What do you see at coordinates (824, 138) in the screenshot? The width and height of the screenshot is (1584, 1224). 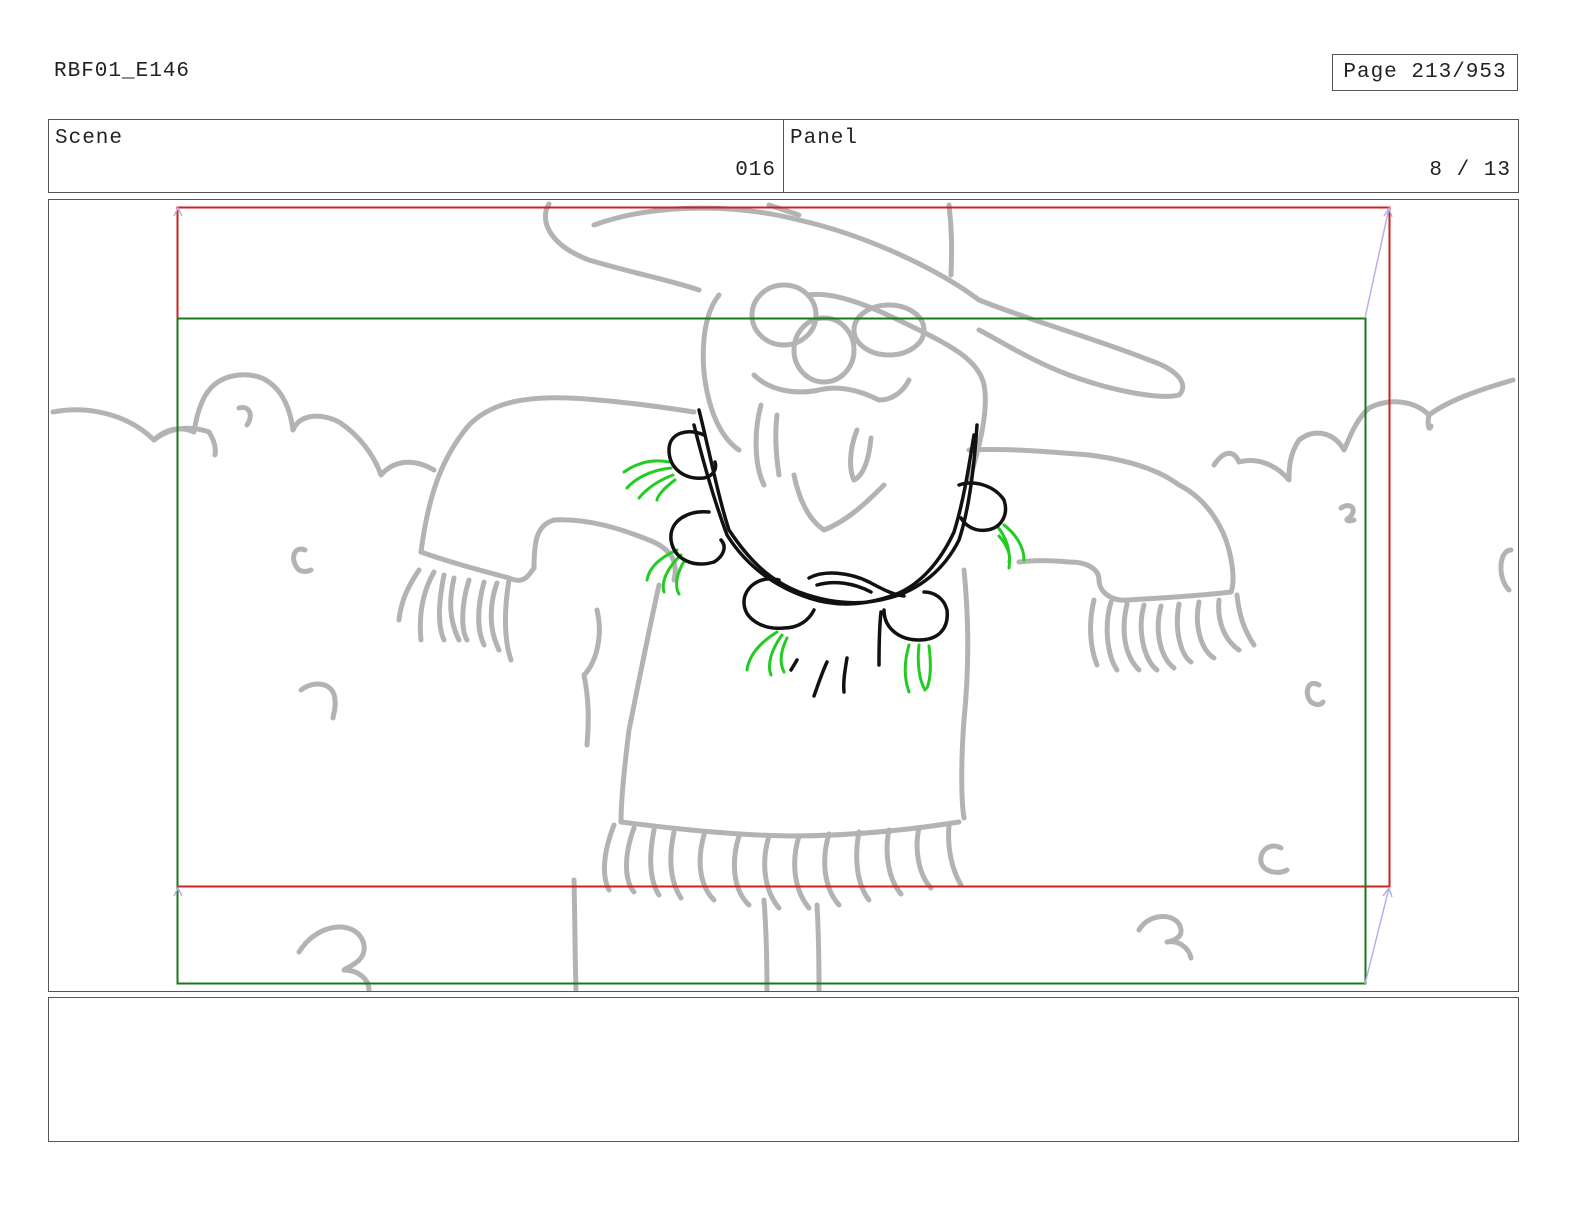 I see `panel-label: Panel` at bounding box center [824, 138].